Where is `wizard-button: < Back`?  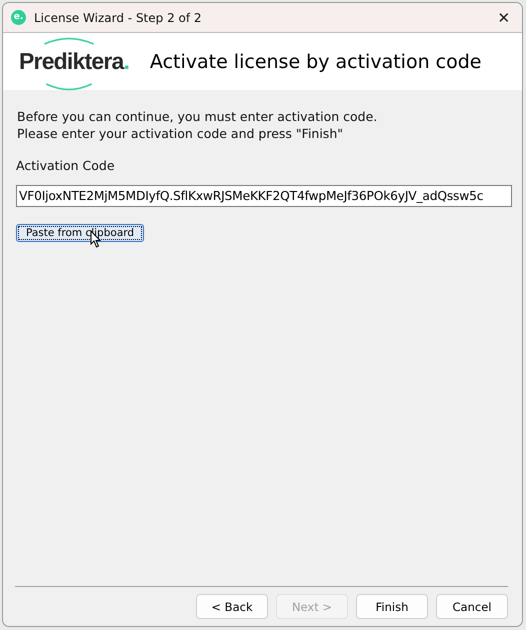 wizard-button: < Back is located at coordinates (232, 606).